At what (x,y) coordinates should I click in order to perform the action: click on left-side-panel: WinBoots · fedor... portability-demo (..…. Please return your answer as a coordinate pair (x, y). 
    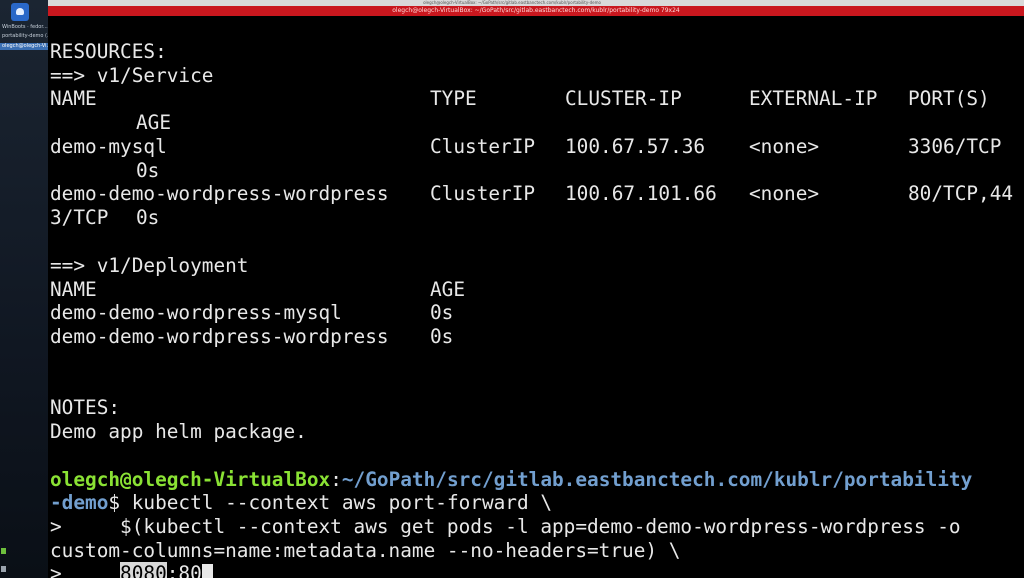
    Looking at the image, I should click on (24, 289).